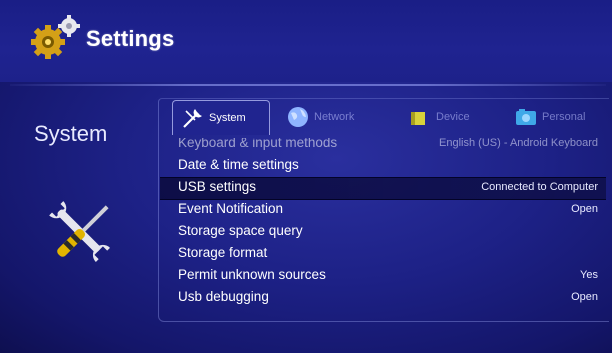 The width and height of the screenshot is (612, 353). I want to click on setting-label: USB settings, so click(217, 186).